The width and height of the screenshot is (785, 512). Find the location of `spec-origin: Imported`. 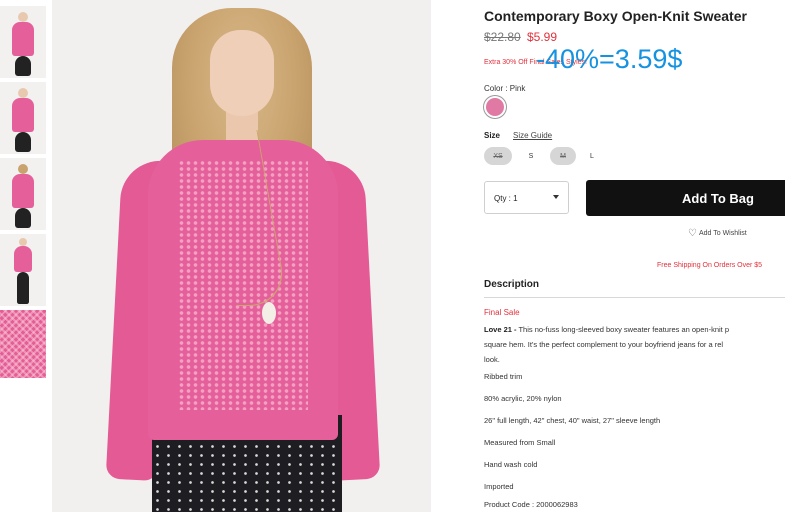

spec-origin: Imported is located at coordinates (499, 486).